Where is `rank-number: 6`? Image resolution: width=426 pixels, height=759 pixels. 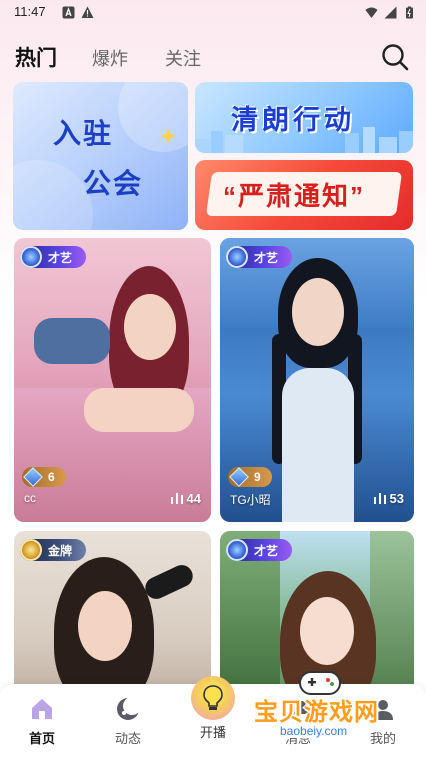
rank-number: 6 is located at coordinates (51, 477).